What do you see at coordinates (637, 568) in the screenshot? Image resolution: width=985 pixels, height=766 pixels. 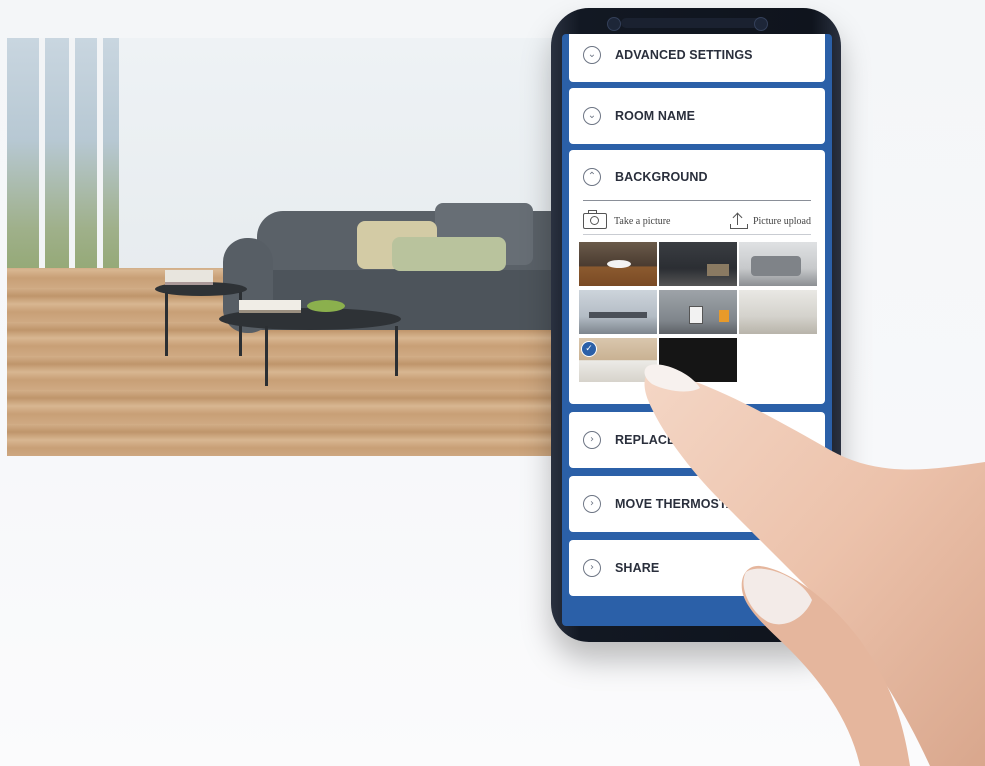 I see `menu-item-label: SHARE` at bounding box center [637, 568].